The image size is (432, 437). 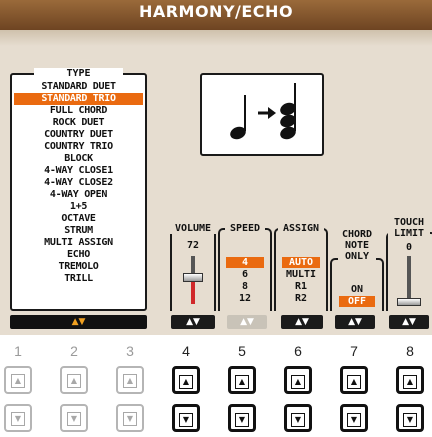 I want to click on assign-option-selected: AUTO, so click(x=301, y=262).